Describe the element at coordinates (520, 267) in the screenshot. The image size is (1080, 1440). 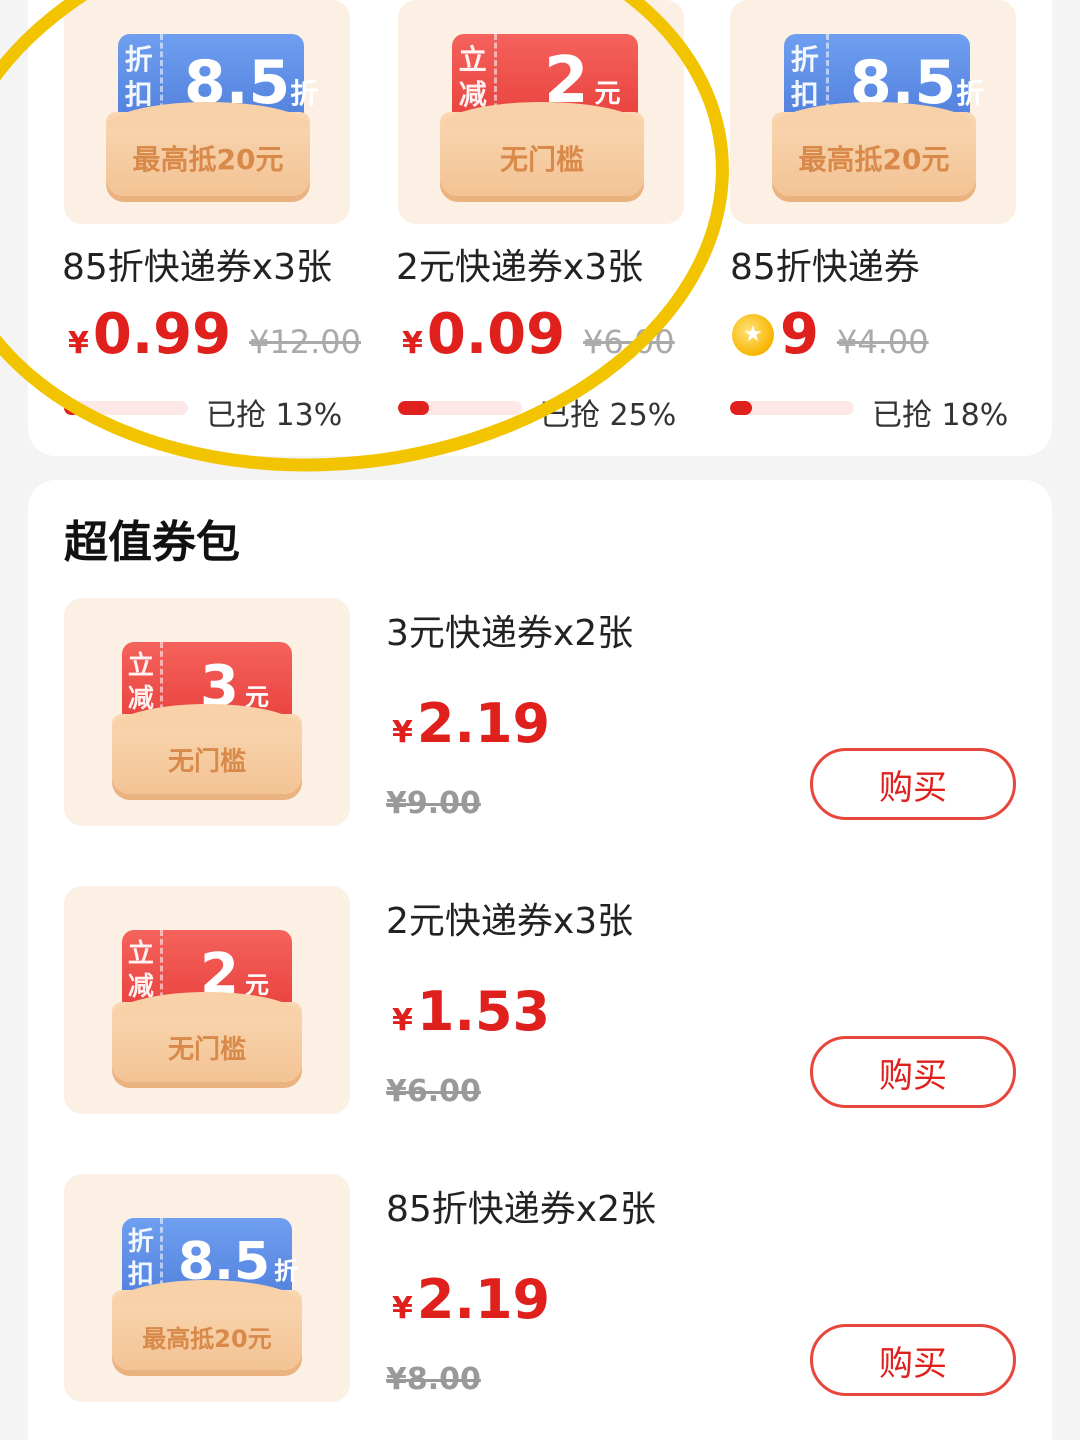
I see `item-name: 2元快递券x3张` at that location.